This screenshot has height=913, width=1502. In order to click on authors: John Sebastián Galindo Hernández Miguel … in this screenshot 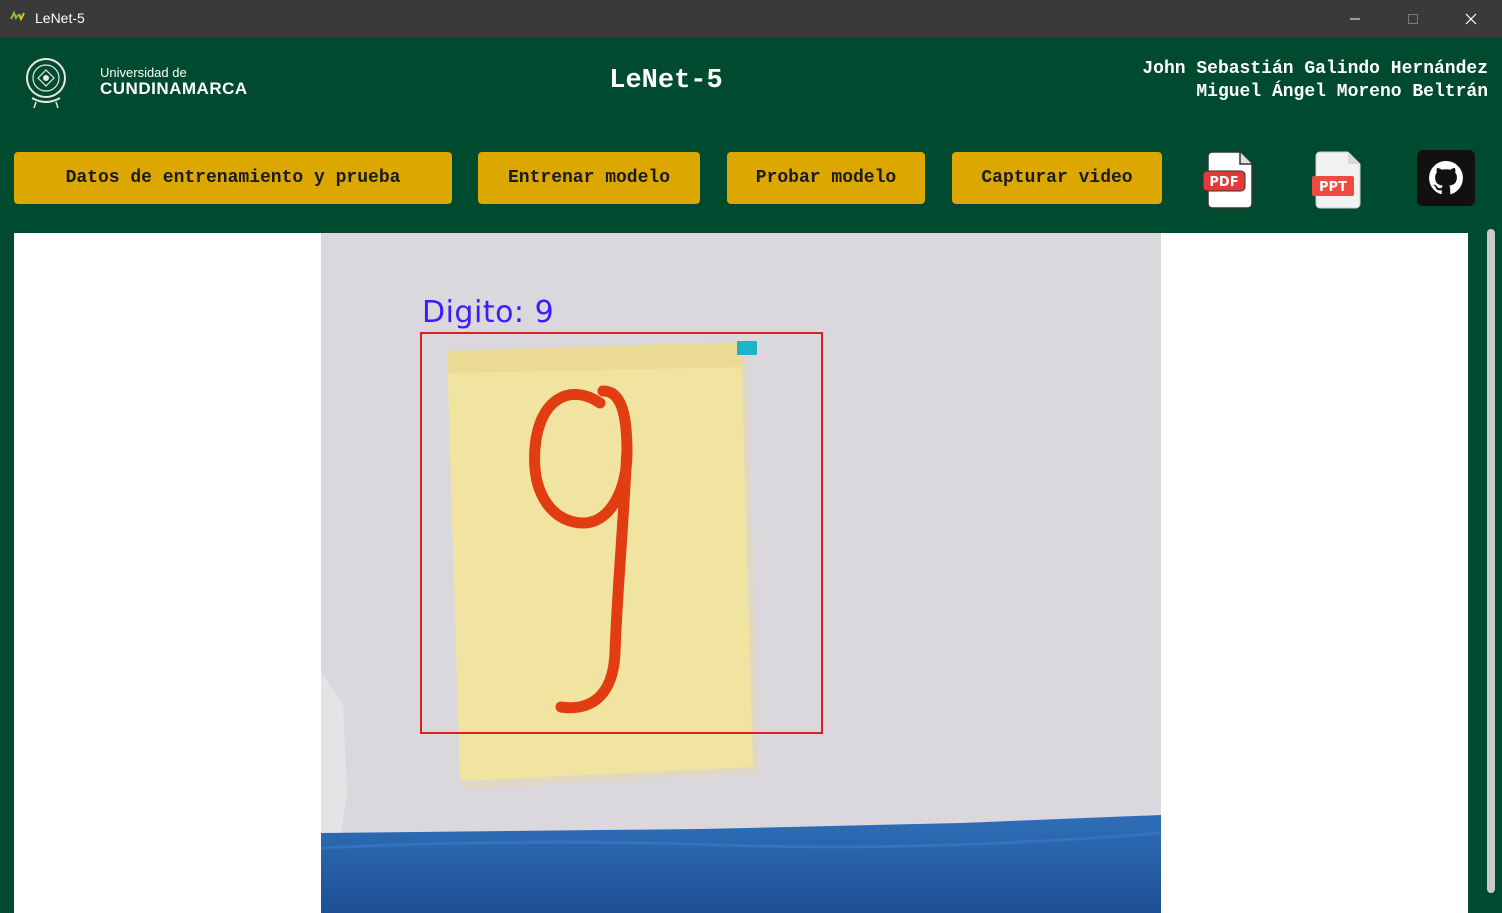, I will do `click(1315, 81)`.